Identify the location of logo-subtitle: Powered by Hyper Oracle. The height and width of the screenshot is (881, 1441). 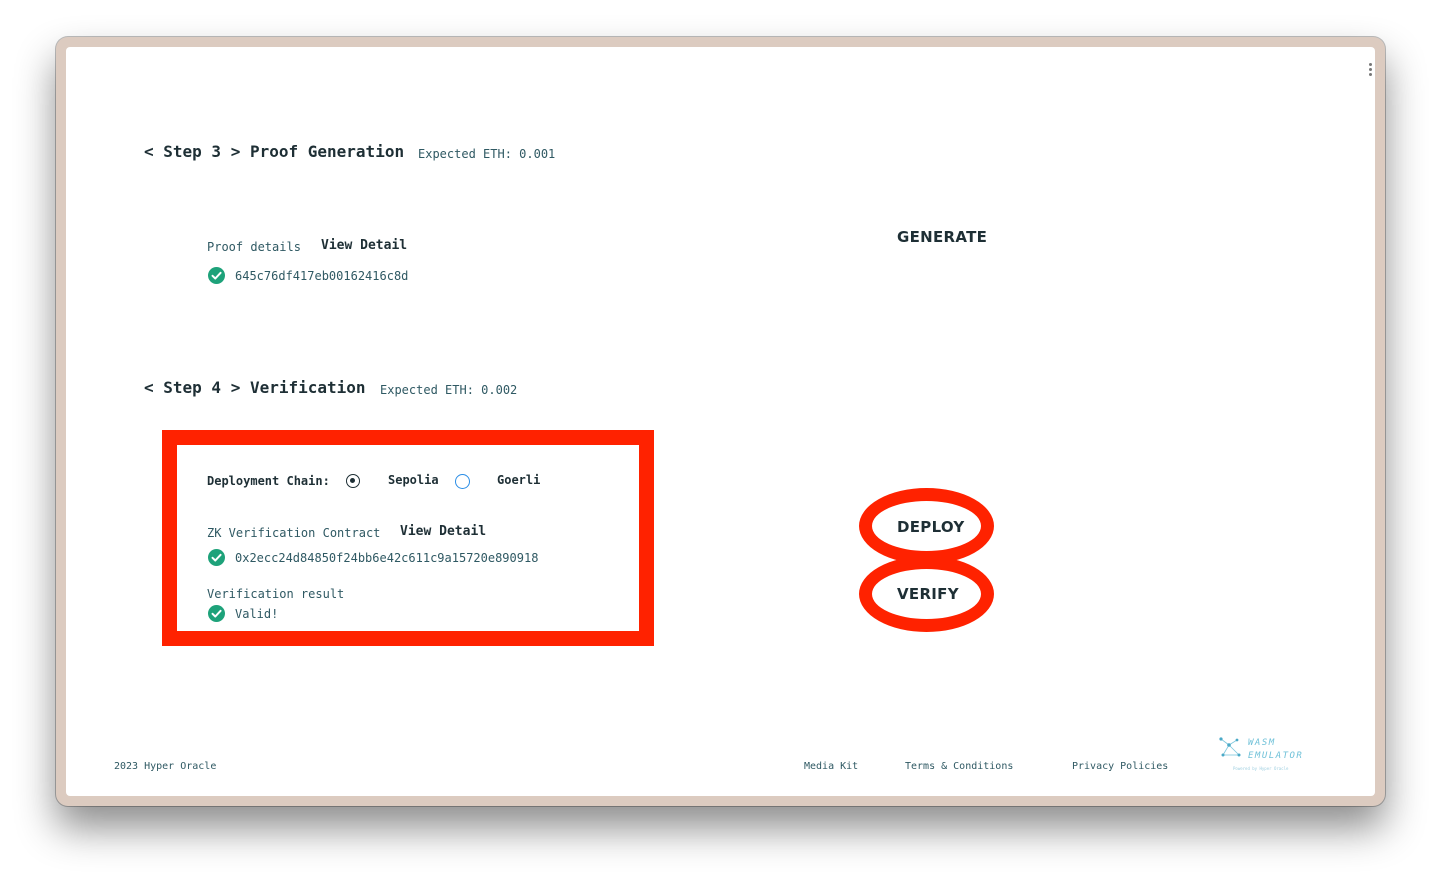
(1261, 768).